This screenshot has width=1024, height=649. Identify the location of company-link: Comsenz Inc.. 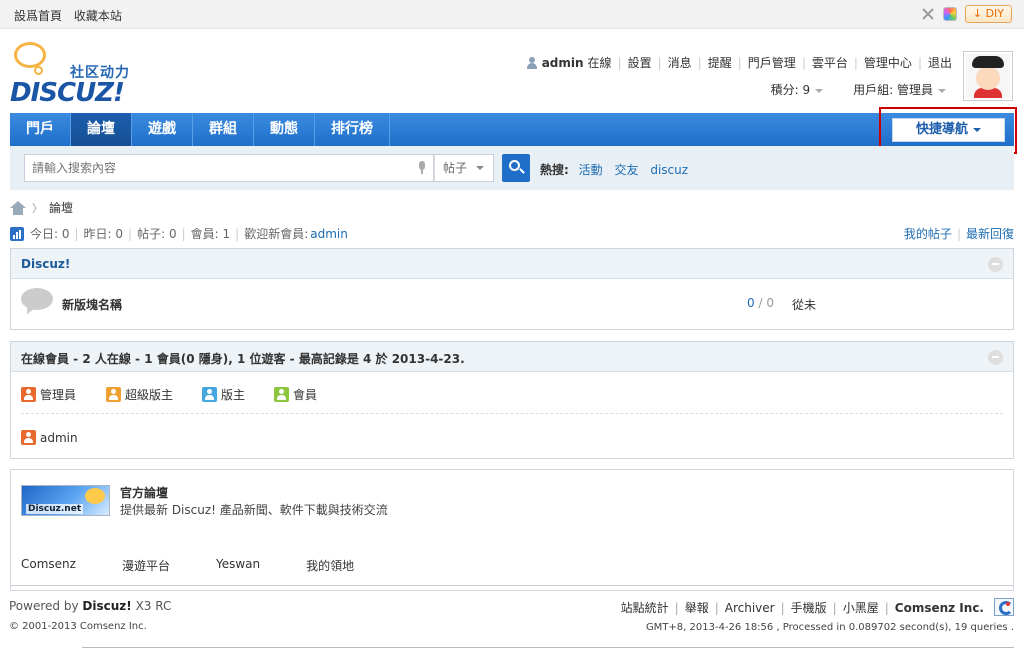
(939, 608).